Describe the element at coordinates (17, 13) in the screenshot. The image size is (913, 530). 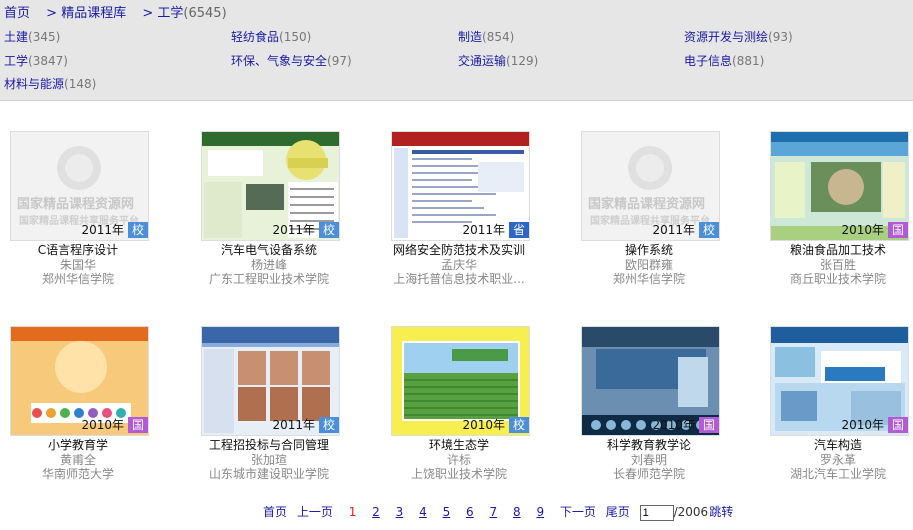
I see `breadcrumb-home-link: 首页` at that location.